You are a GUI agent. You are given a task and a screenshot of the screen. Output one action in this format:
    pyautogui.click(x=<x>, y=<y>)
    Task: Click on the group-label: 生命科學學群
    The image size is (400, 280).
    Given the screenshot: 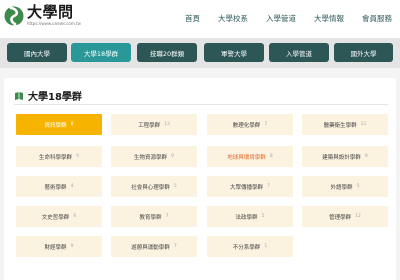 What is the action you would take?
    pyautogui.click(x=56, y=157)
    